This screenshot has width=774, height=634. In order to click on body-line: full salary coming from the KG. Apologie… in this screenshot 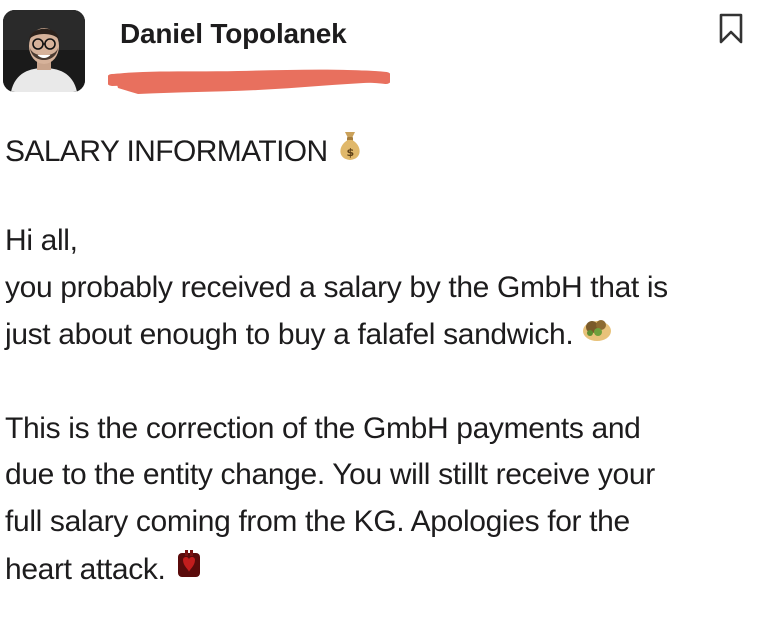, I will do `click(317, 521)`.